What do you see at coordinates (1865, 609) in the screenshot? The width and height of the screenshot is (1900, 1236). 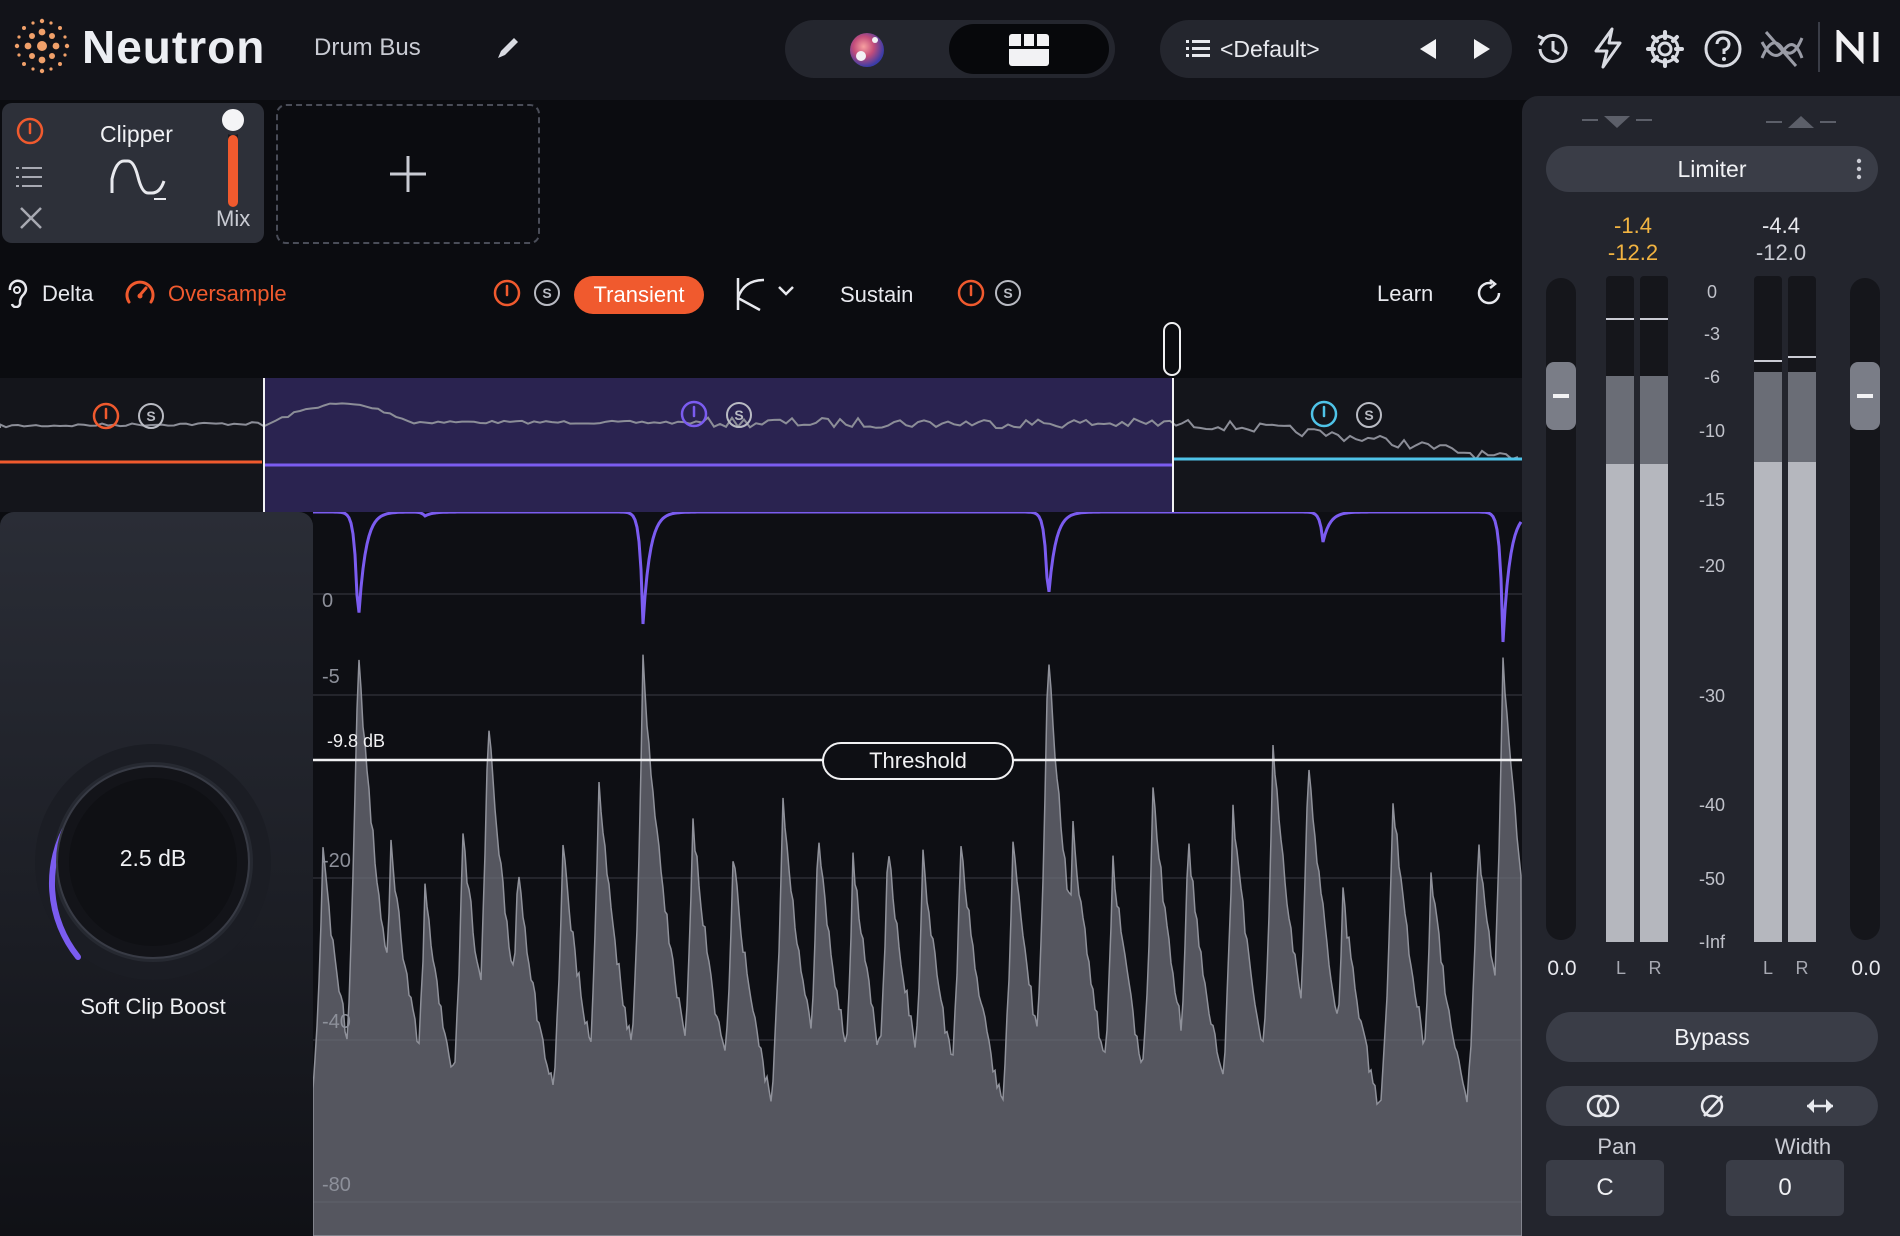 I see `output-gain-fader` at bounding box center [1865, 609].